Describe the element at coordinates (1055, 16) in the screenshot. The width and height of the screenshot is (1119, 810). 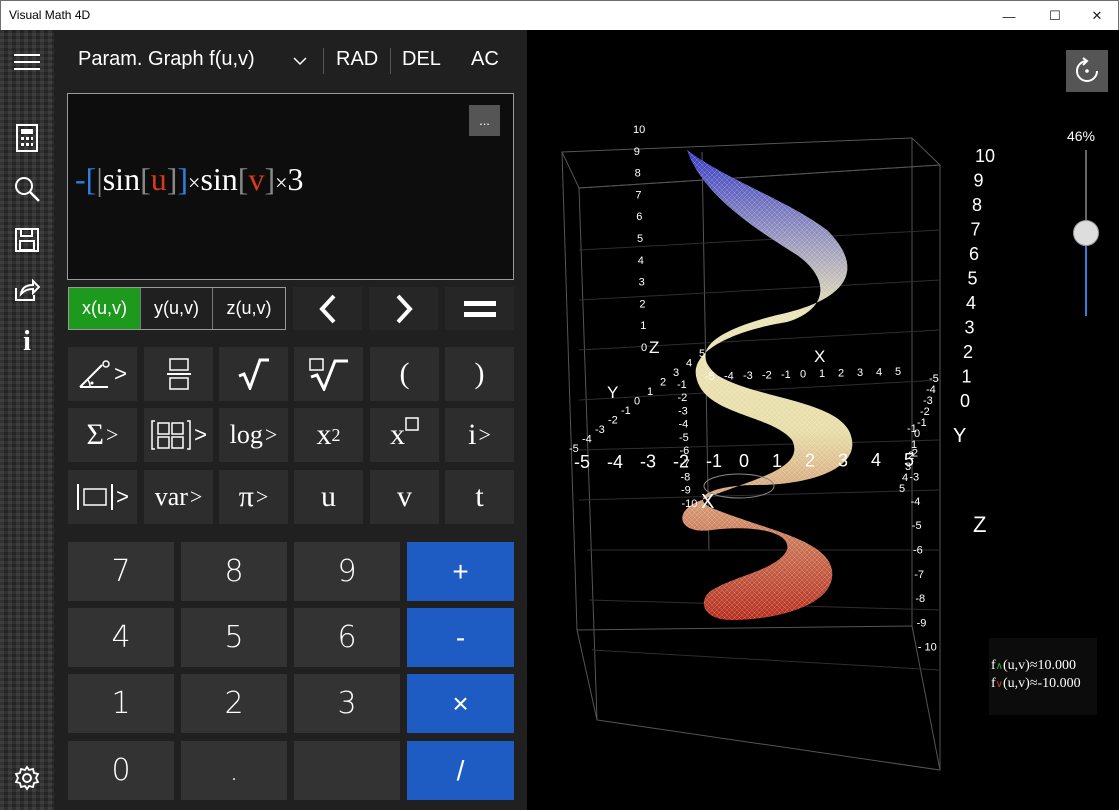
I see `maximize-button: ☐` at that location.